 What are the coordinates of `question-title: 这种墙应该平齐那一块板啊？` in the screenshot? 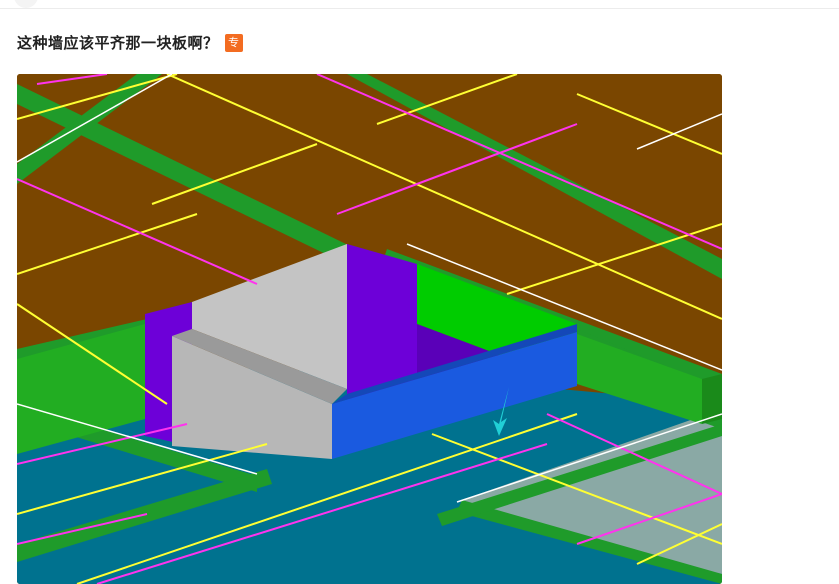 It's located at (118, 43).